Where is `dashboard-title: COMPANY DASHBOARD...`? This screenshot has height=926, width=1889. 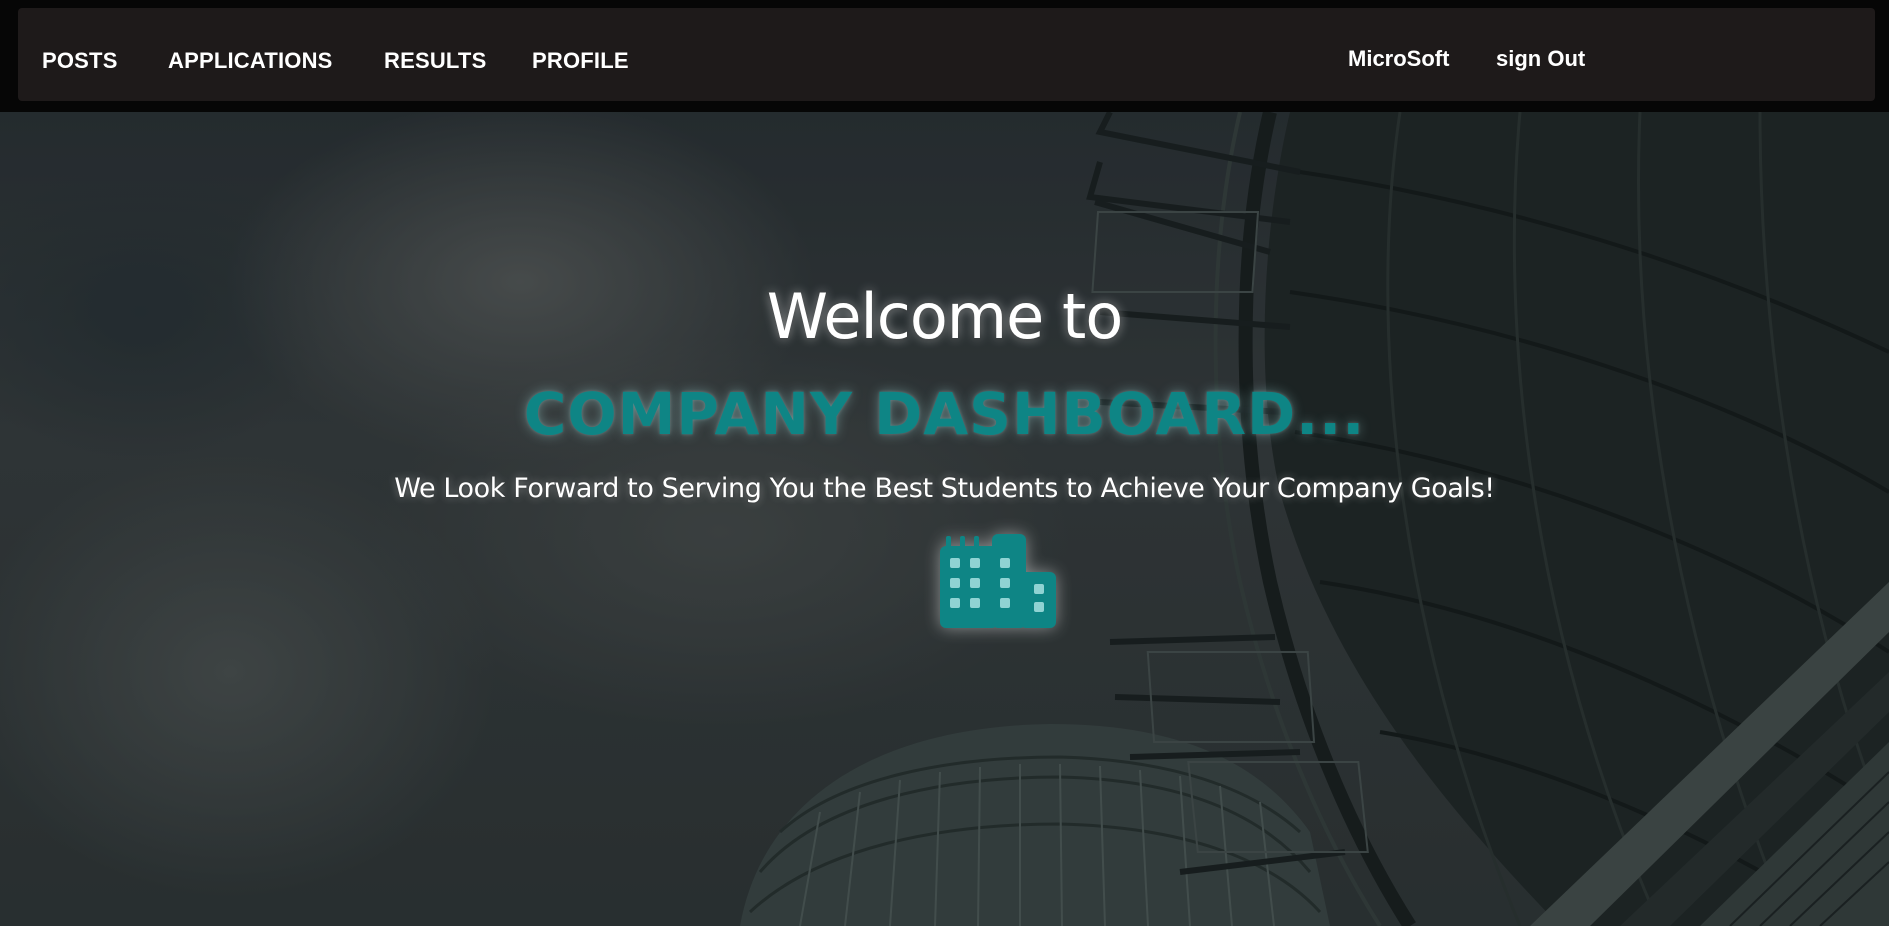 dashboard-title: COMPANY DASHBOARD... is located at coordinates (944, 414).